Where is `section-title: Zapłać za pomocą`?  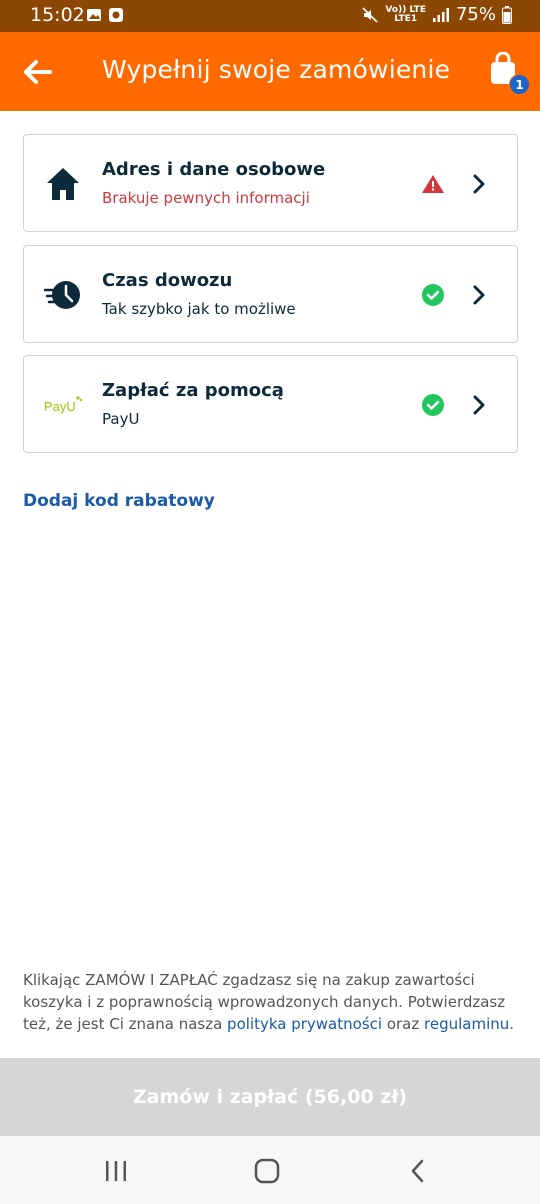 section-title: Zapłać za pomocą is located at coordinates (193, 390).